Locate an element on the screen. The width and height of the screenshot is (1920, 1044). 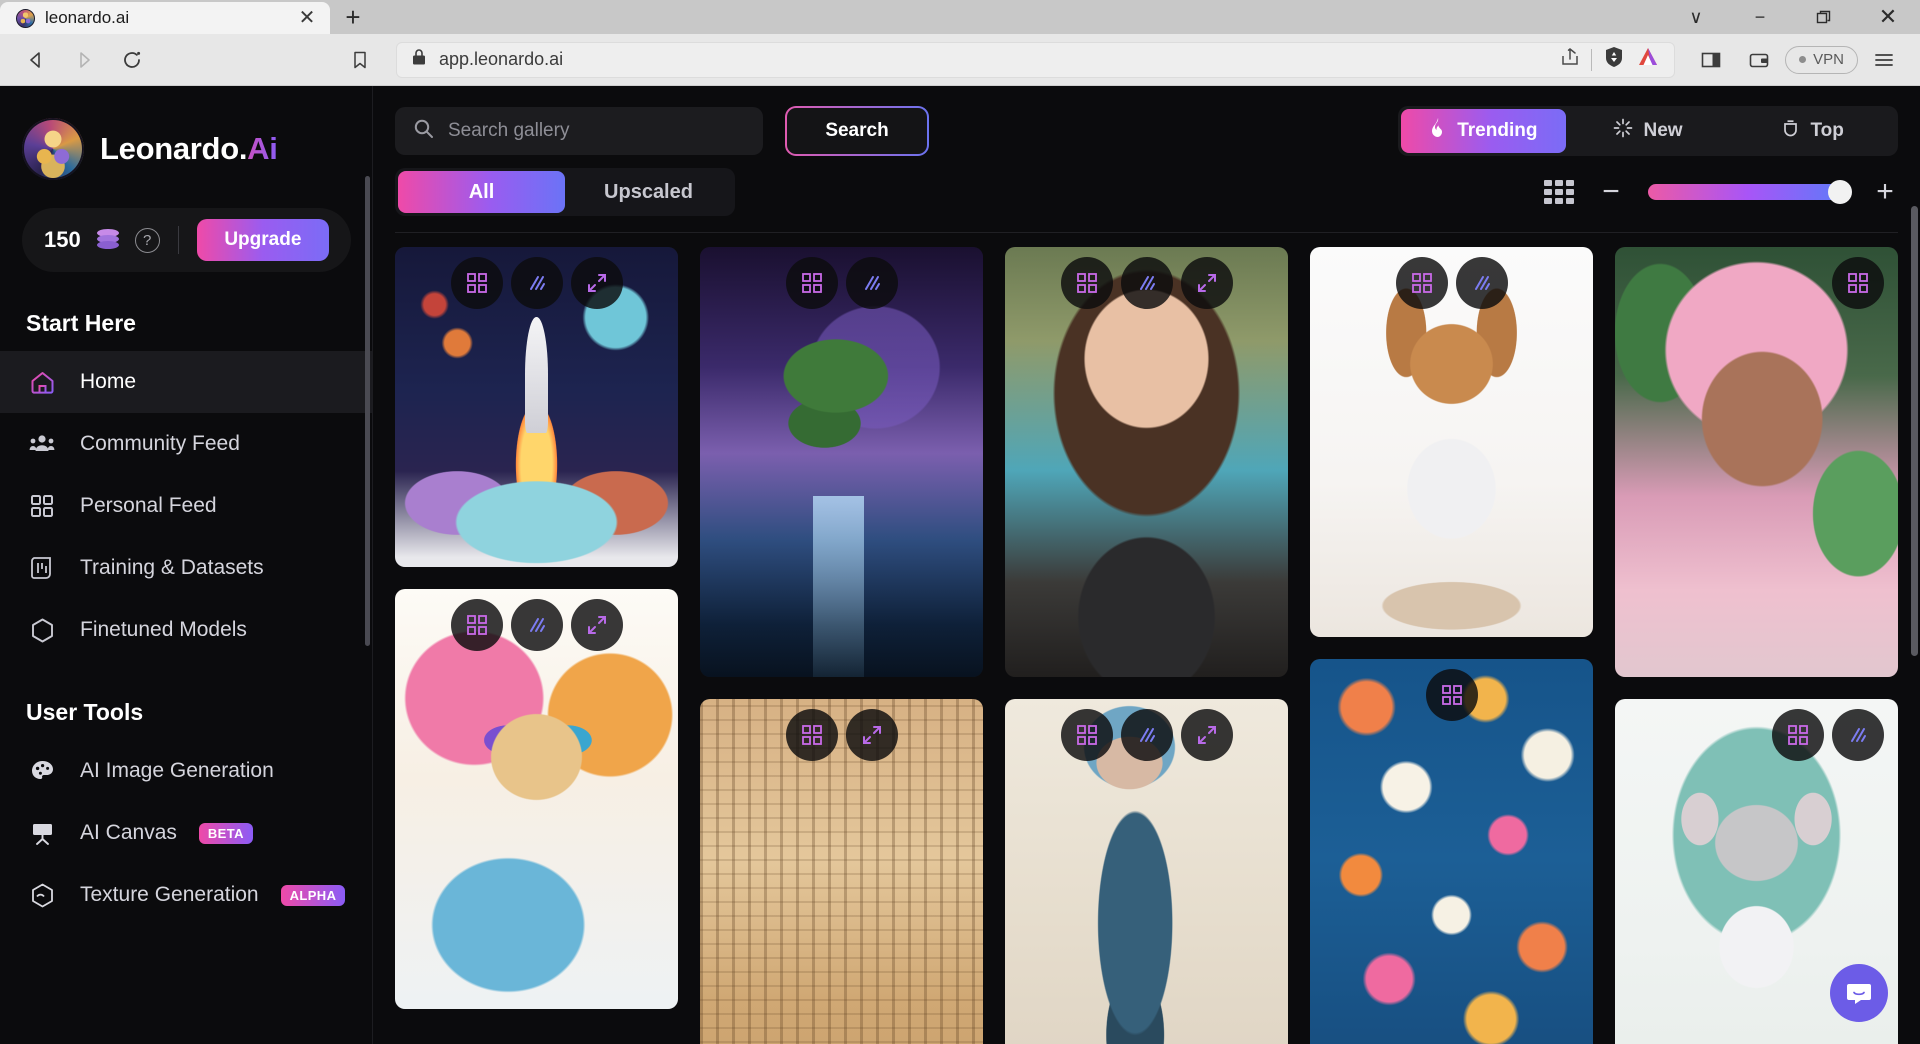
sidebar-item-home: Home is located at coordinates (186, 382).